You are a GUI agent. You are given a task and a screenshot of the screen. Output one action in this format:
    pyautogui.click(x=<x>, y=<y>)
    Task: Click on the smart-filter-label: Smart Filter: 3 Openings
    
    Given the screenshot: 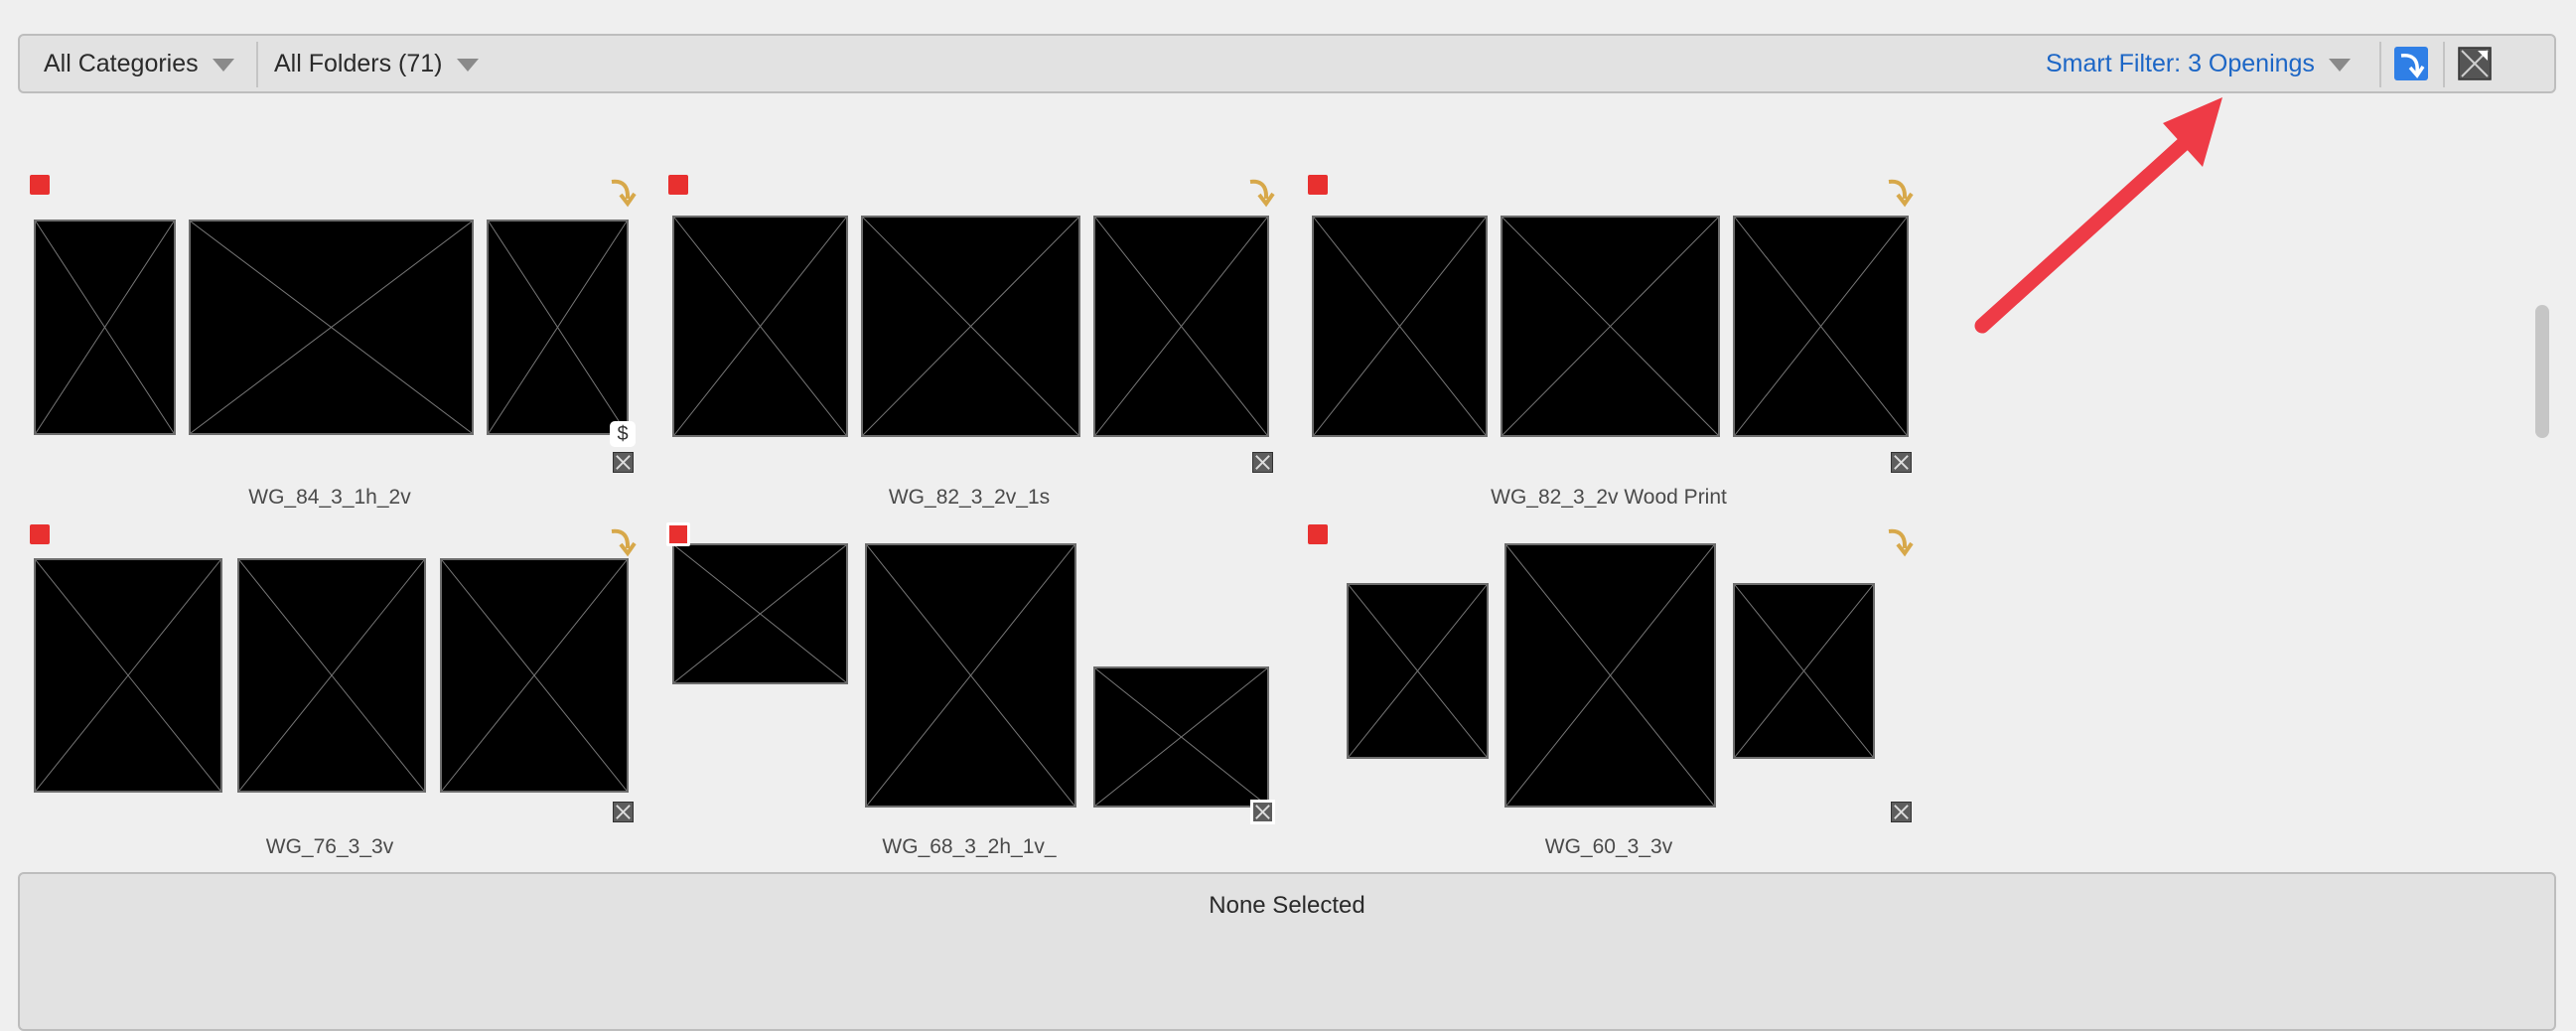 What is the action you would take?
    pyautogui.click(x=2180, y=63)
    